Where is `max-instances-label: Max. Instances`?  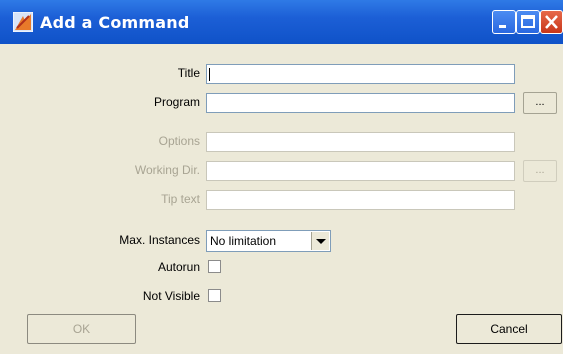
max-instances-label: Max. Instances is located at coordinates (159, 240).